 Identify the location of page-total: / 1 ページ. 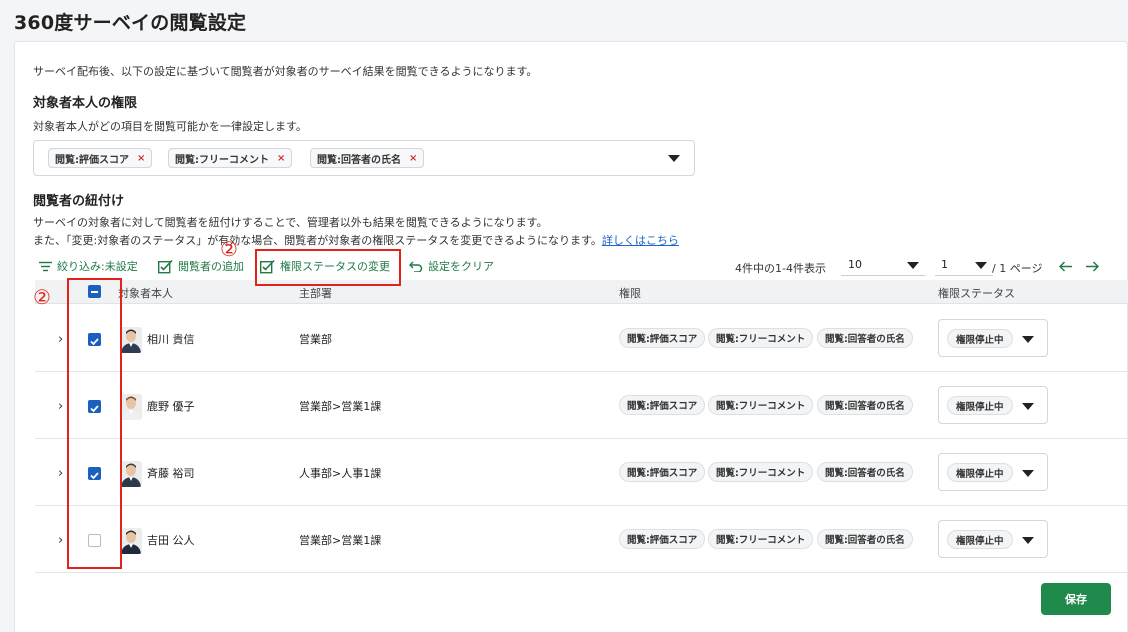
(1017, 268).